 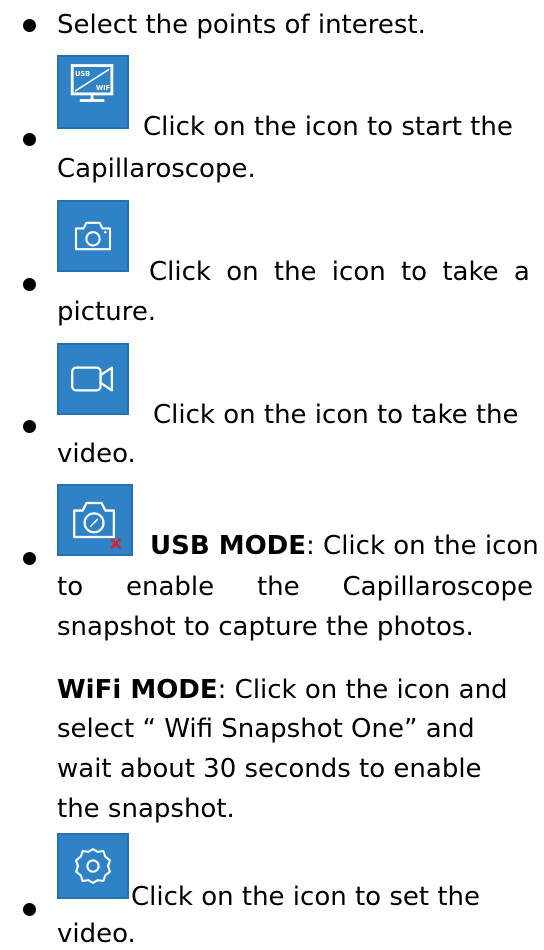 What do you see at coordinates (336, 415) in the screenshot?
I see `instruction-text: Click on the icon to take the` at bounding box center [336, 415].